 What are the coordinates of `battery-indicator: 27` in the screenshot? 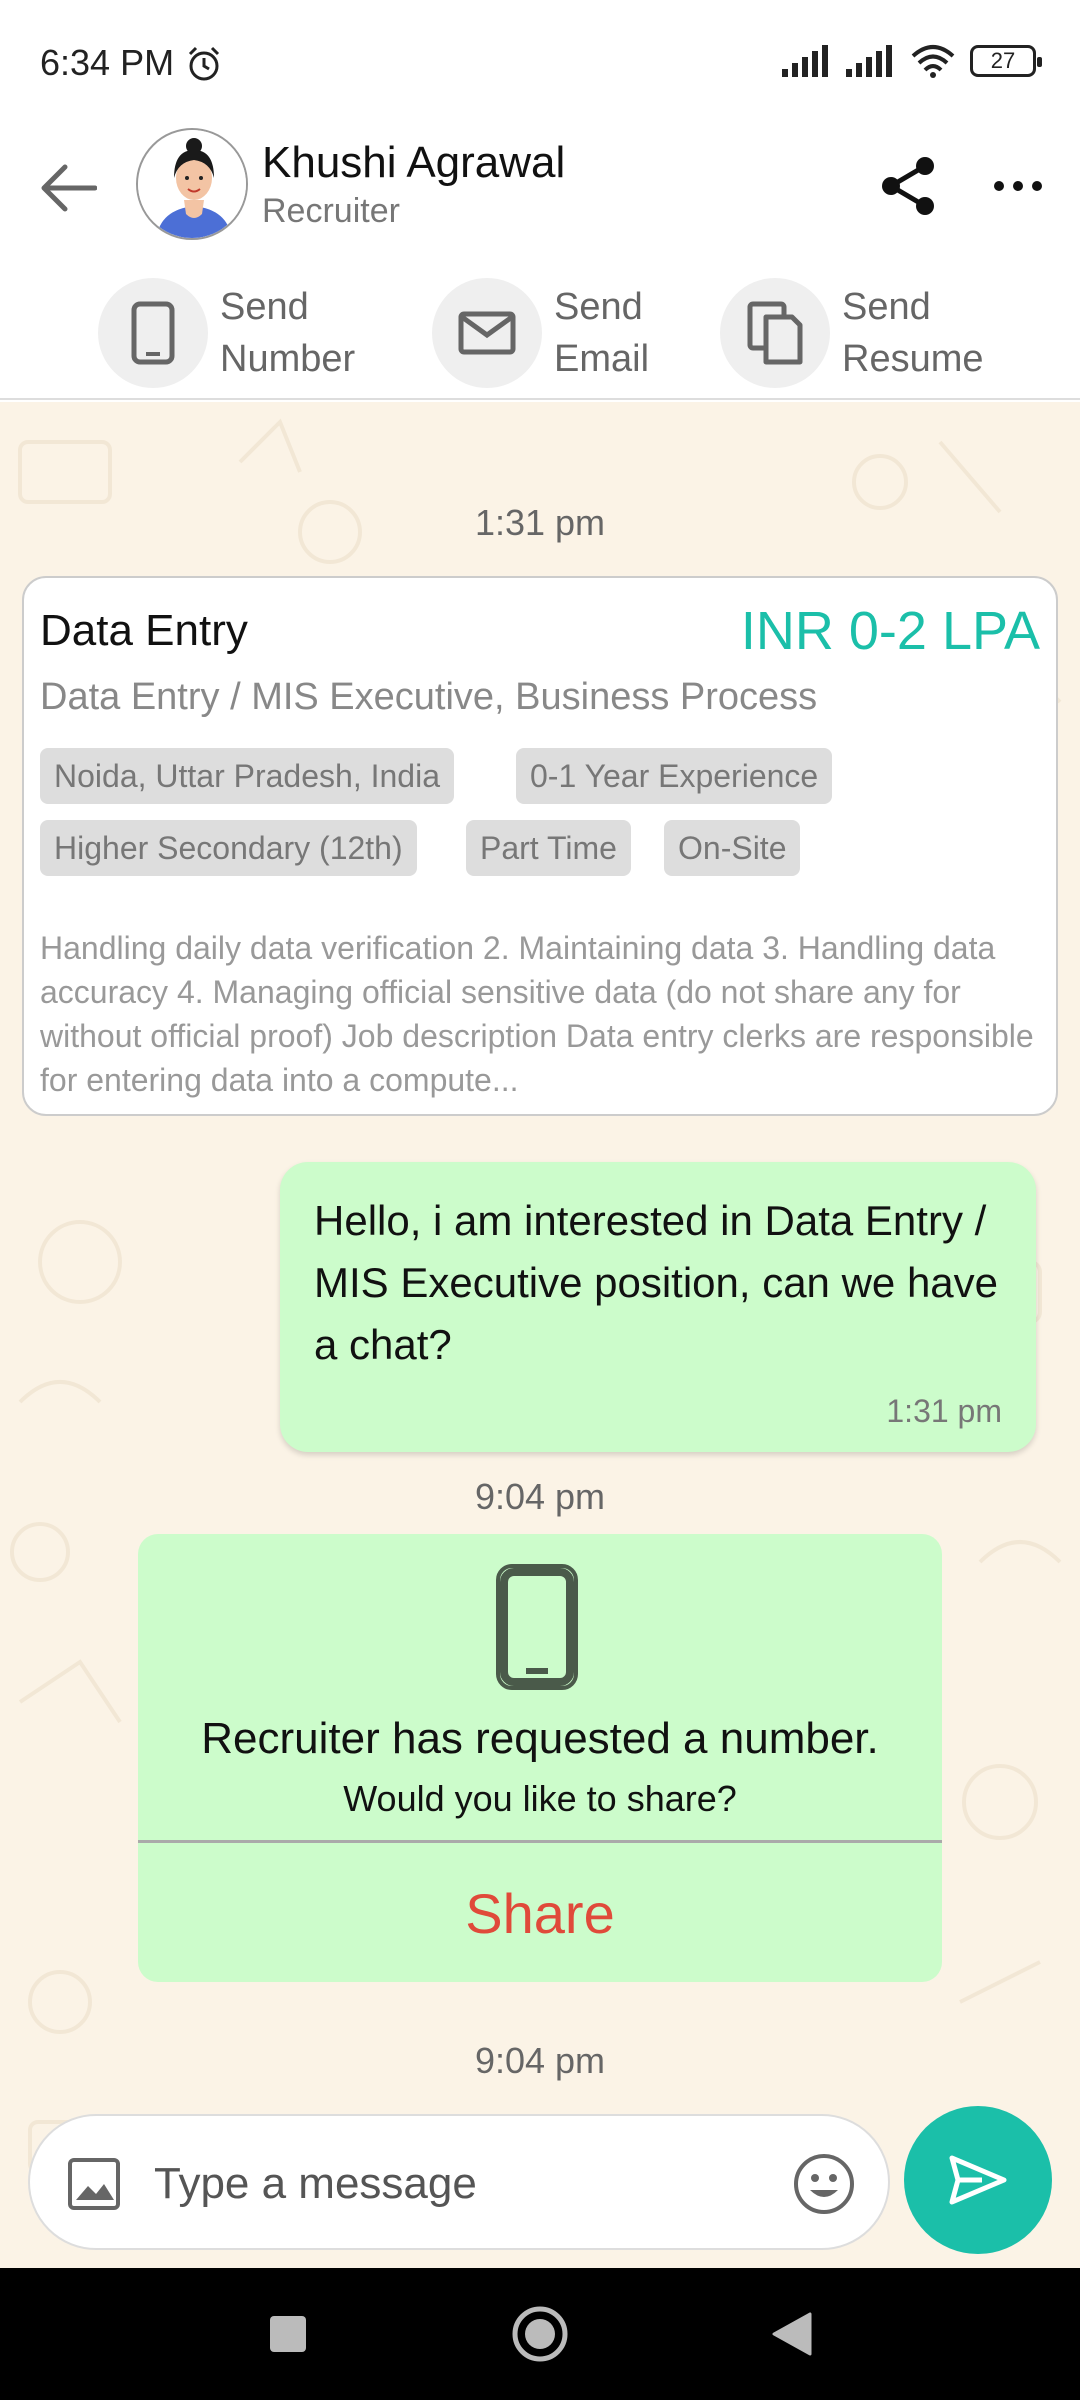 It's located at (1006, 61).